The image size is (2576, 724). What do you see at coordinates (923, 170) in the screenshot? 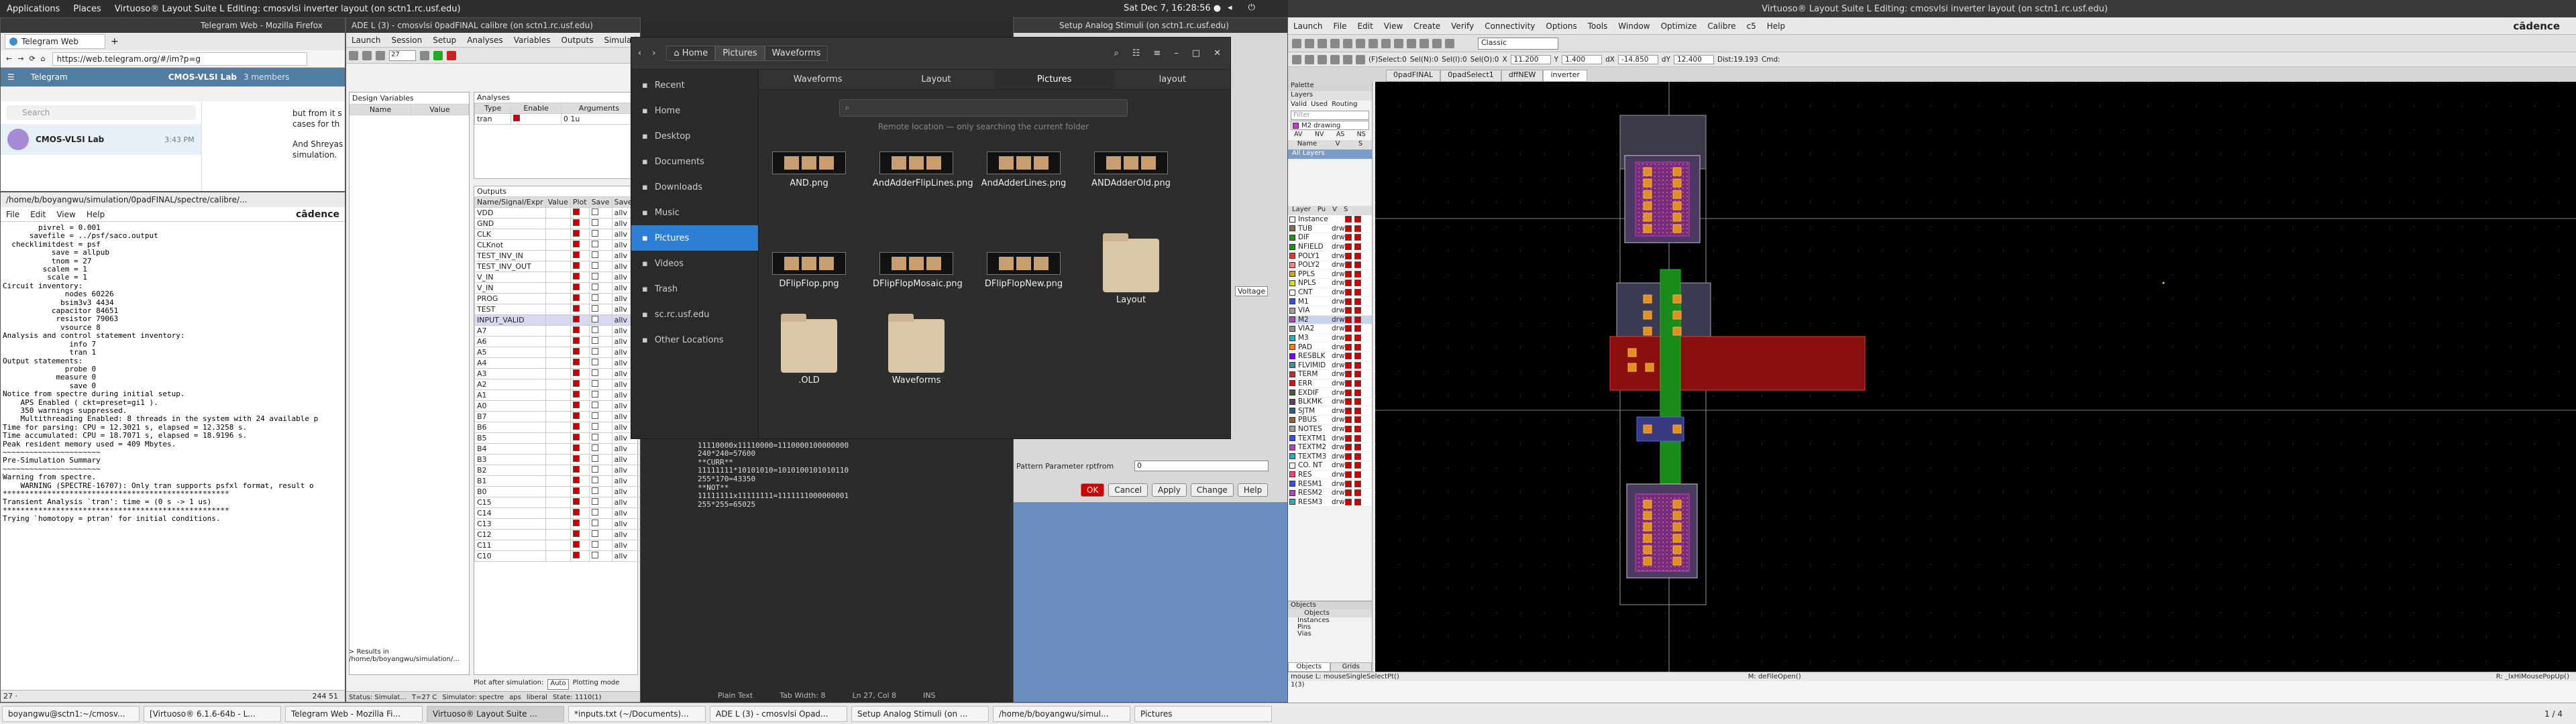
I see `file-item: AndAdderFlipLines.png` at bounding box center [923, 170].